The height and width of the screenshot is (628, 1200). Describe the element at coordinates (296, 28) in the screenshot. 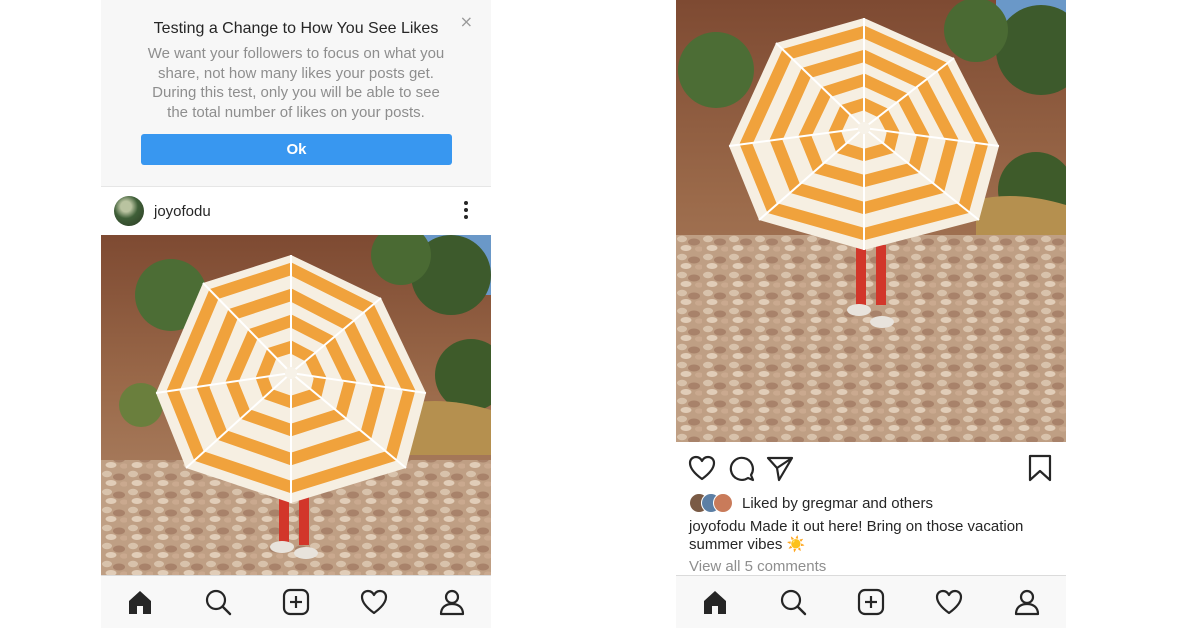

I see `notice-title: Testing a Change to How You See Likes` at that location.